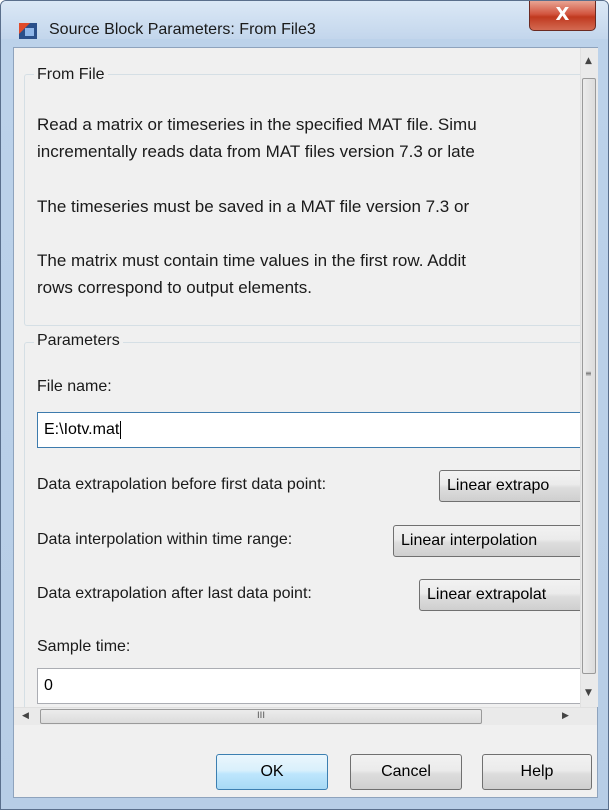  I want to click on extrapolation-after-select: Linear extrapolat, so click(499, 595).